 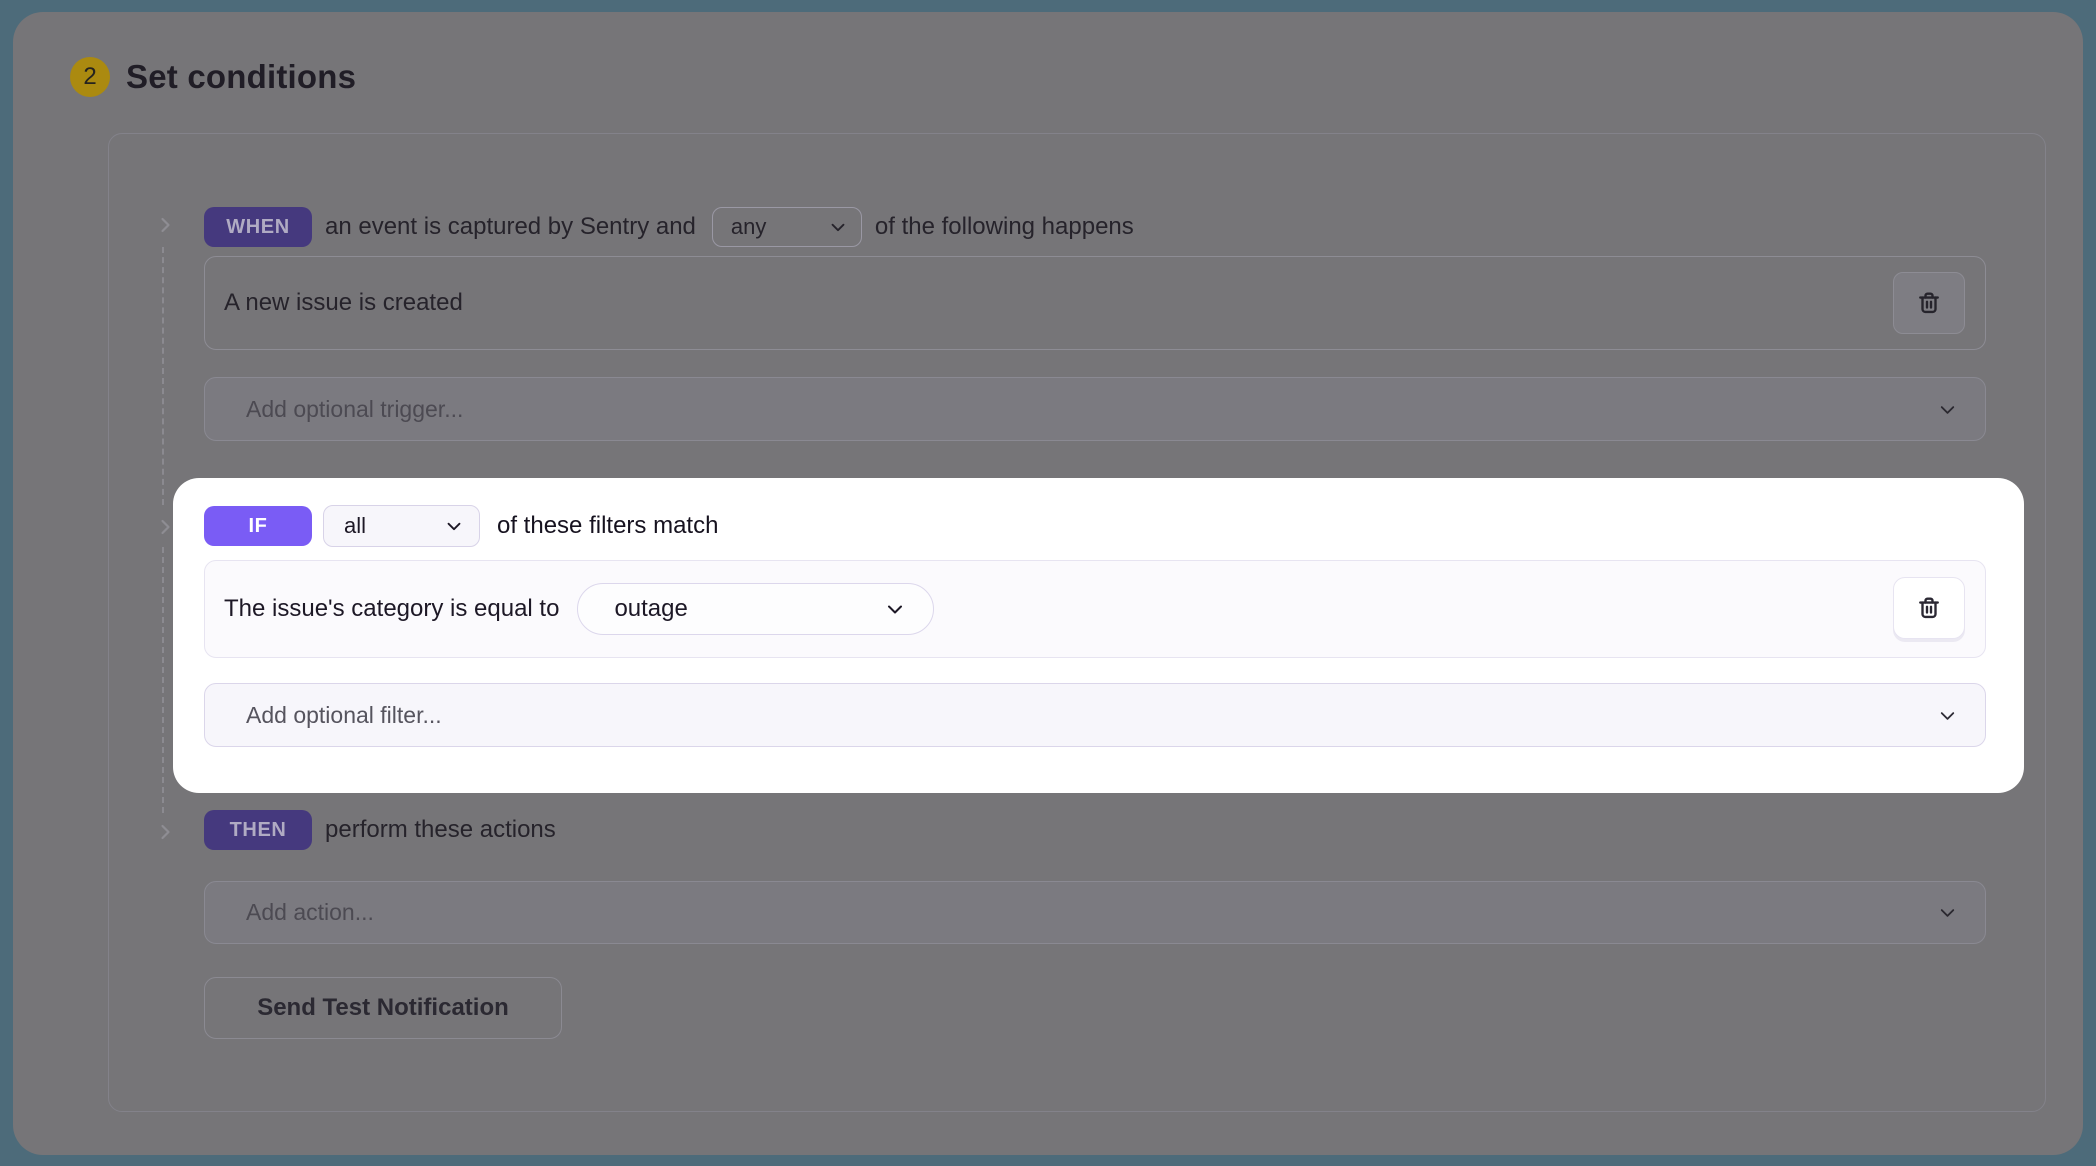 I want to click on filter-condition-row: The issue's category is equal to outage, so click(x=1095, y=609).